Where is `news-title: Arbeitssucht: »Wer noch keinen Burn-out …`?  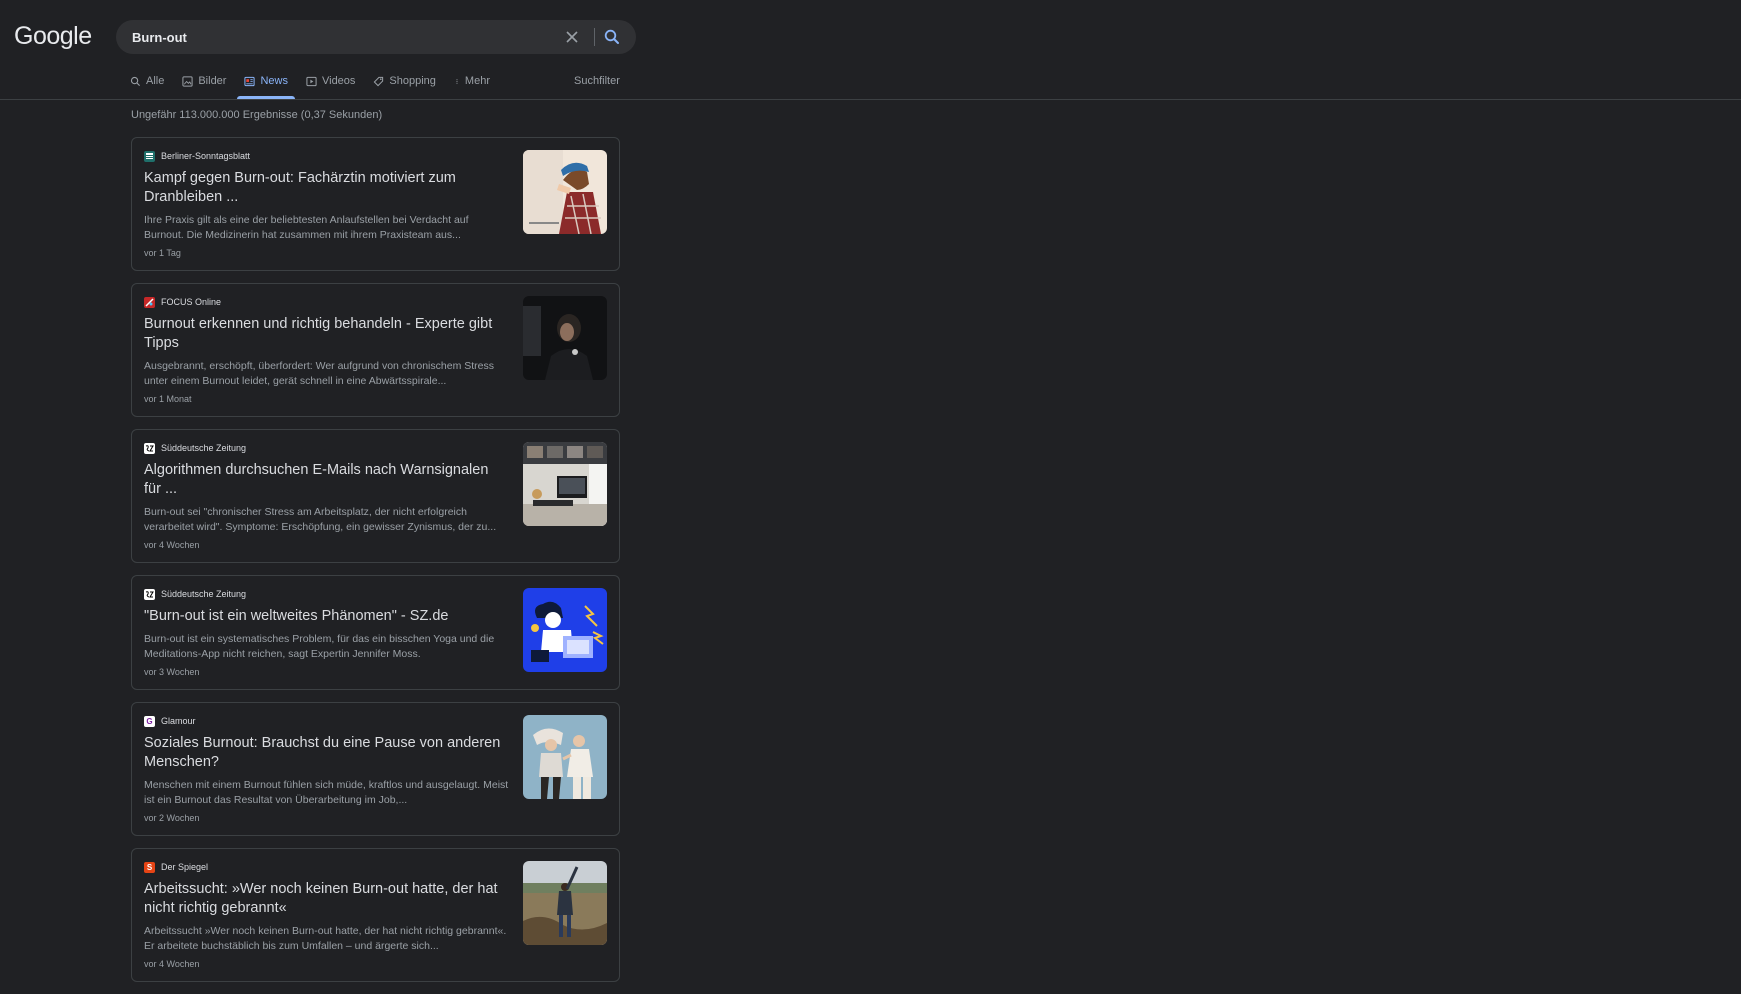 news-title: Arbeitssucht: »Wer noch keinen Burn-out … is located at coordinates (326, 899).